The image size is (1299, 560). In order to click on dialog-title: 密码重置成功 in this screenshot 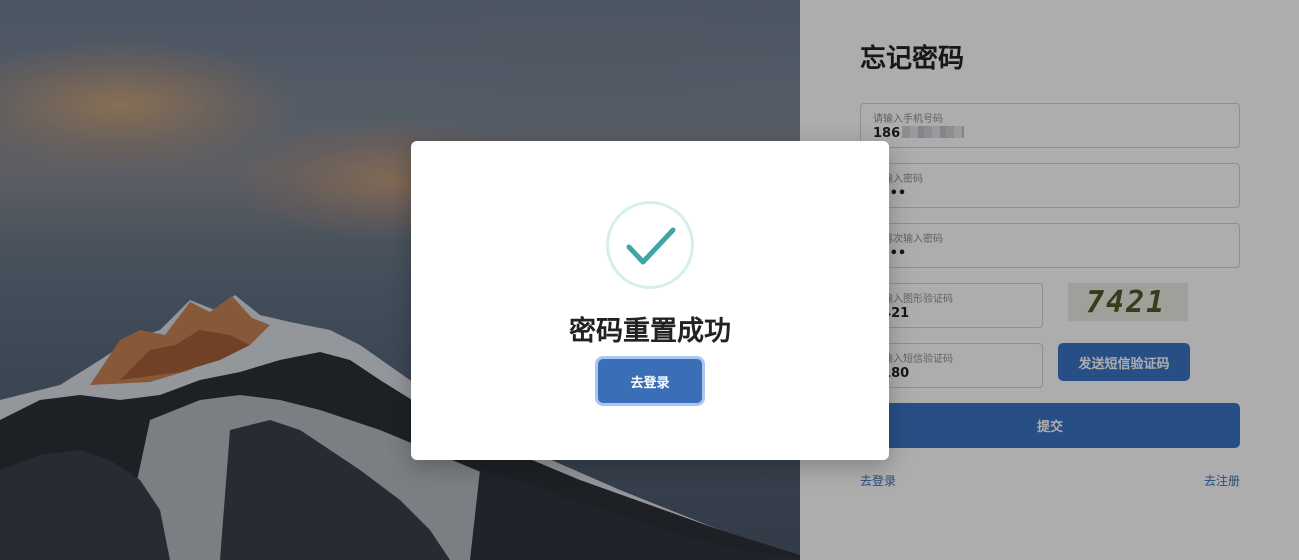, I will do `click(650, 331)`.